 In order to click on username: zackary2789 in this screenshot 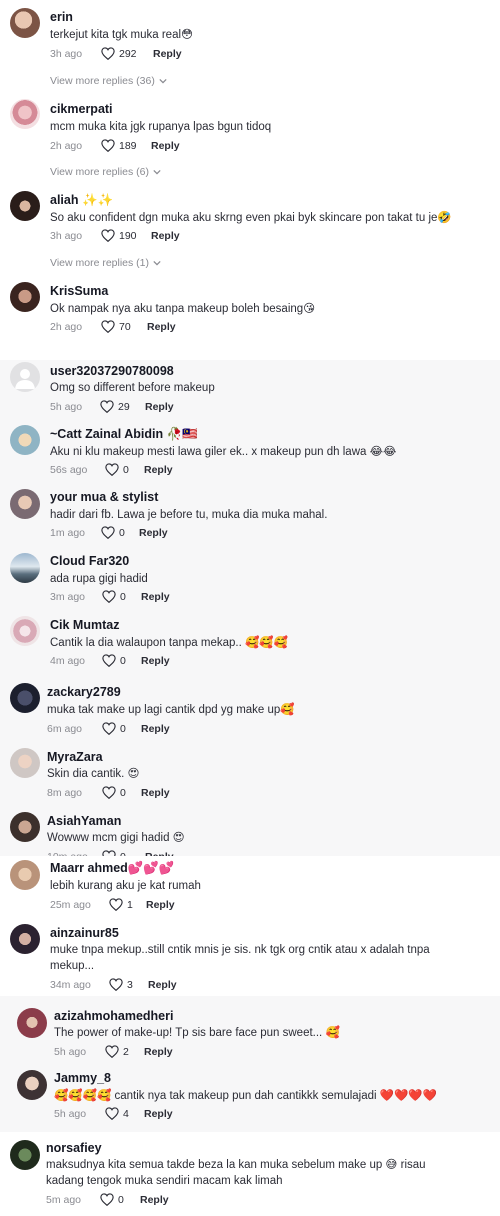, I will do `click(84, 692)`.